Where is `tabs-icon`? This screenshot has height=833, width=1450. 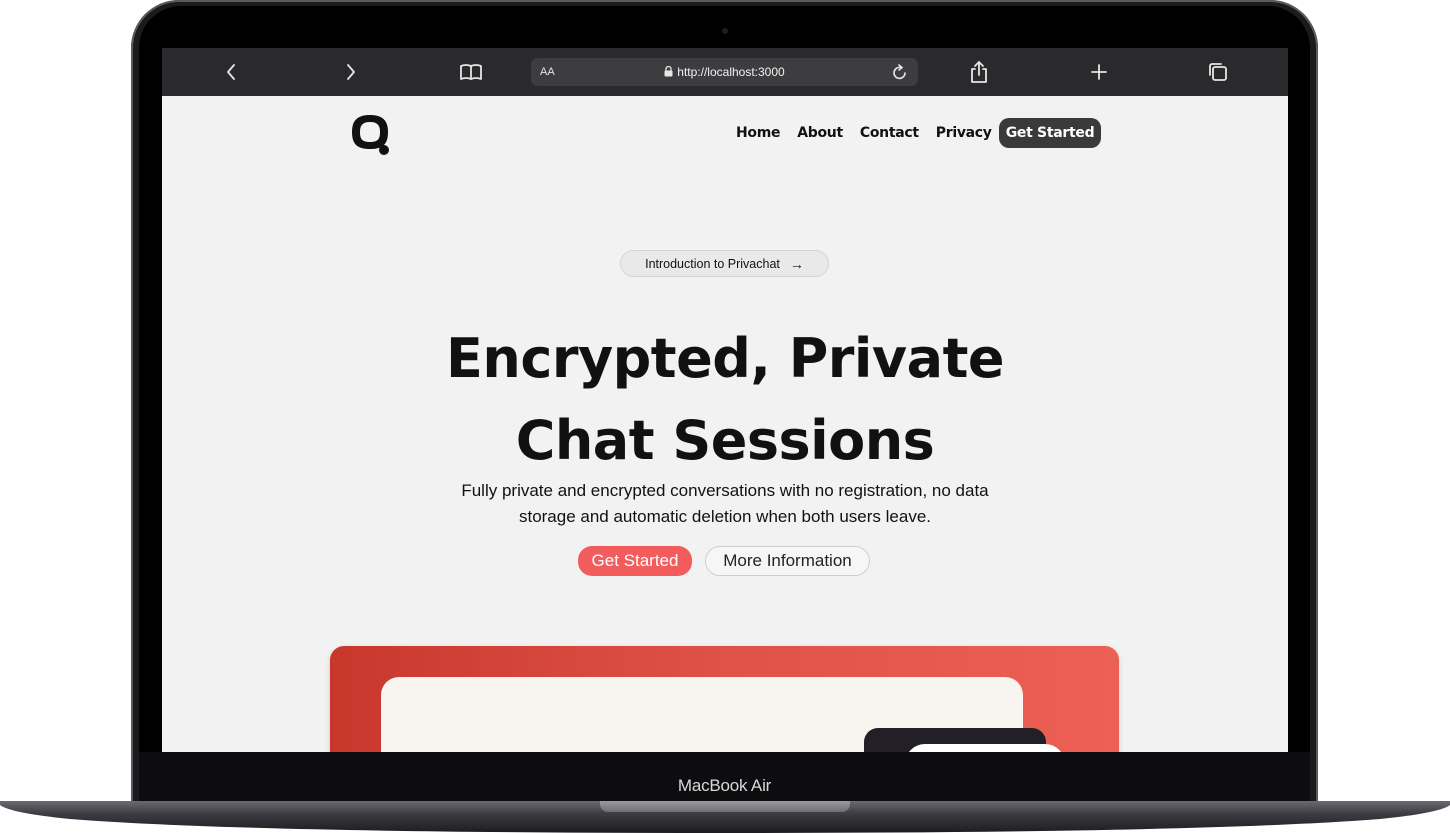
tabs-icon is located at coordinates (1218, 72).